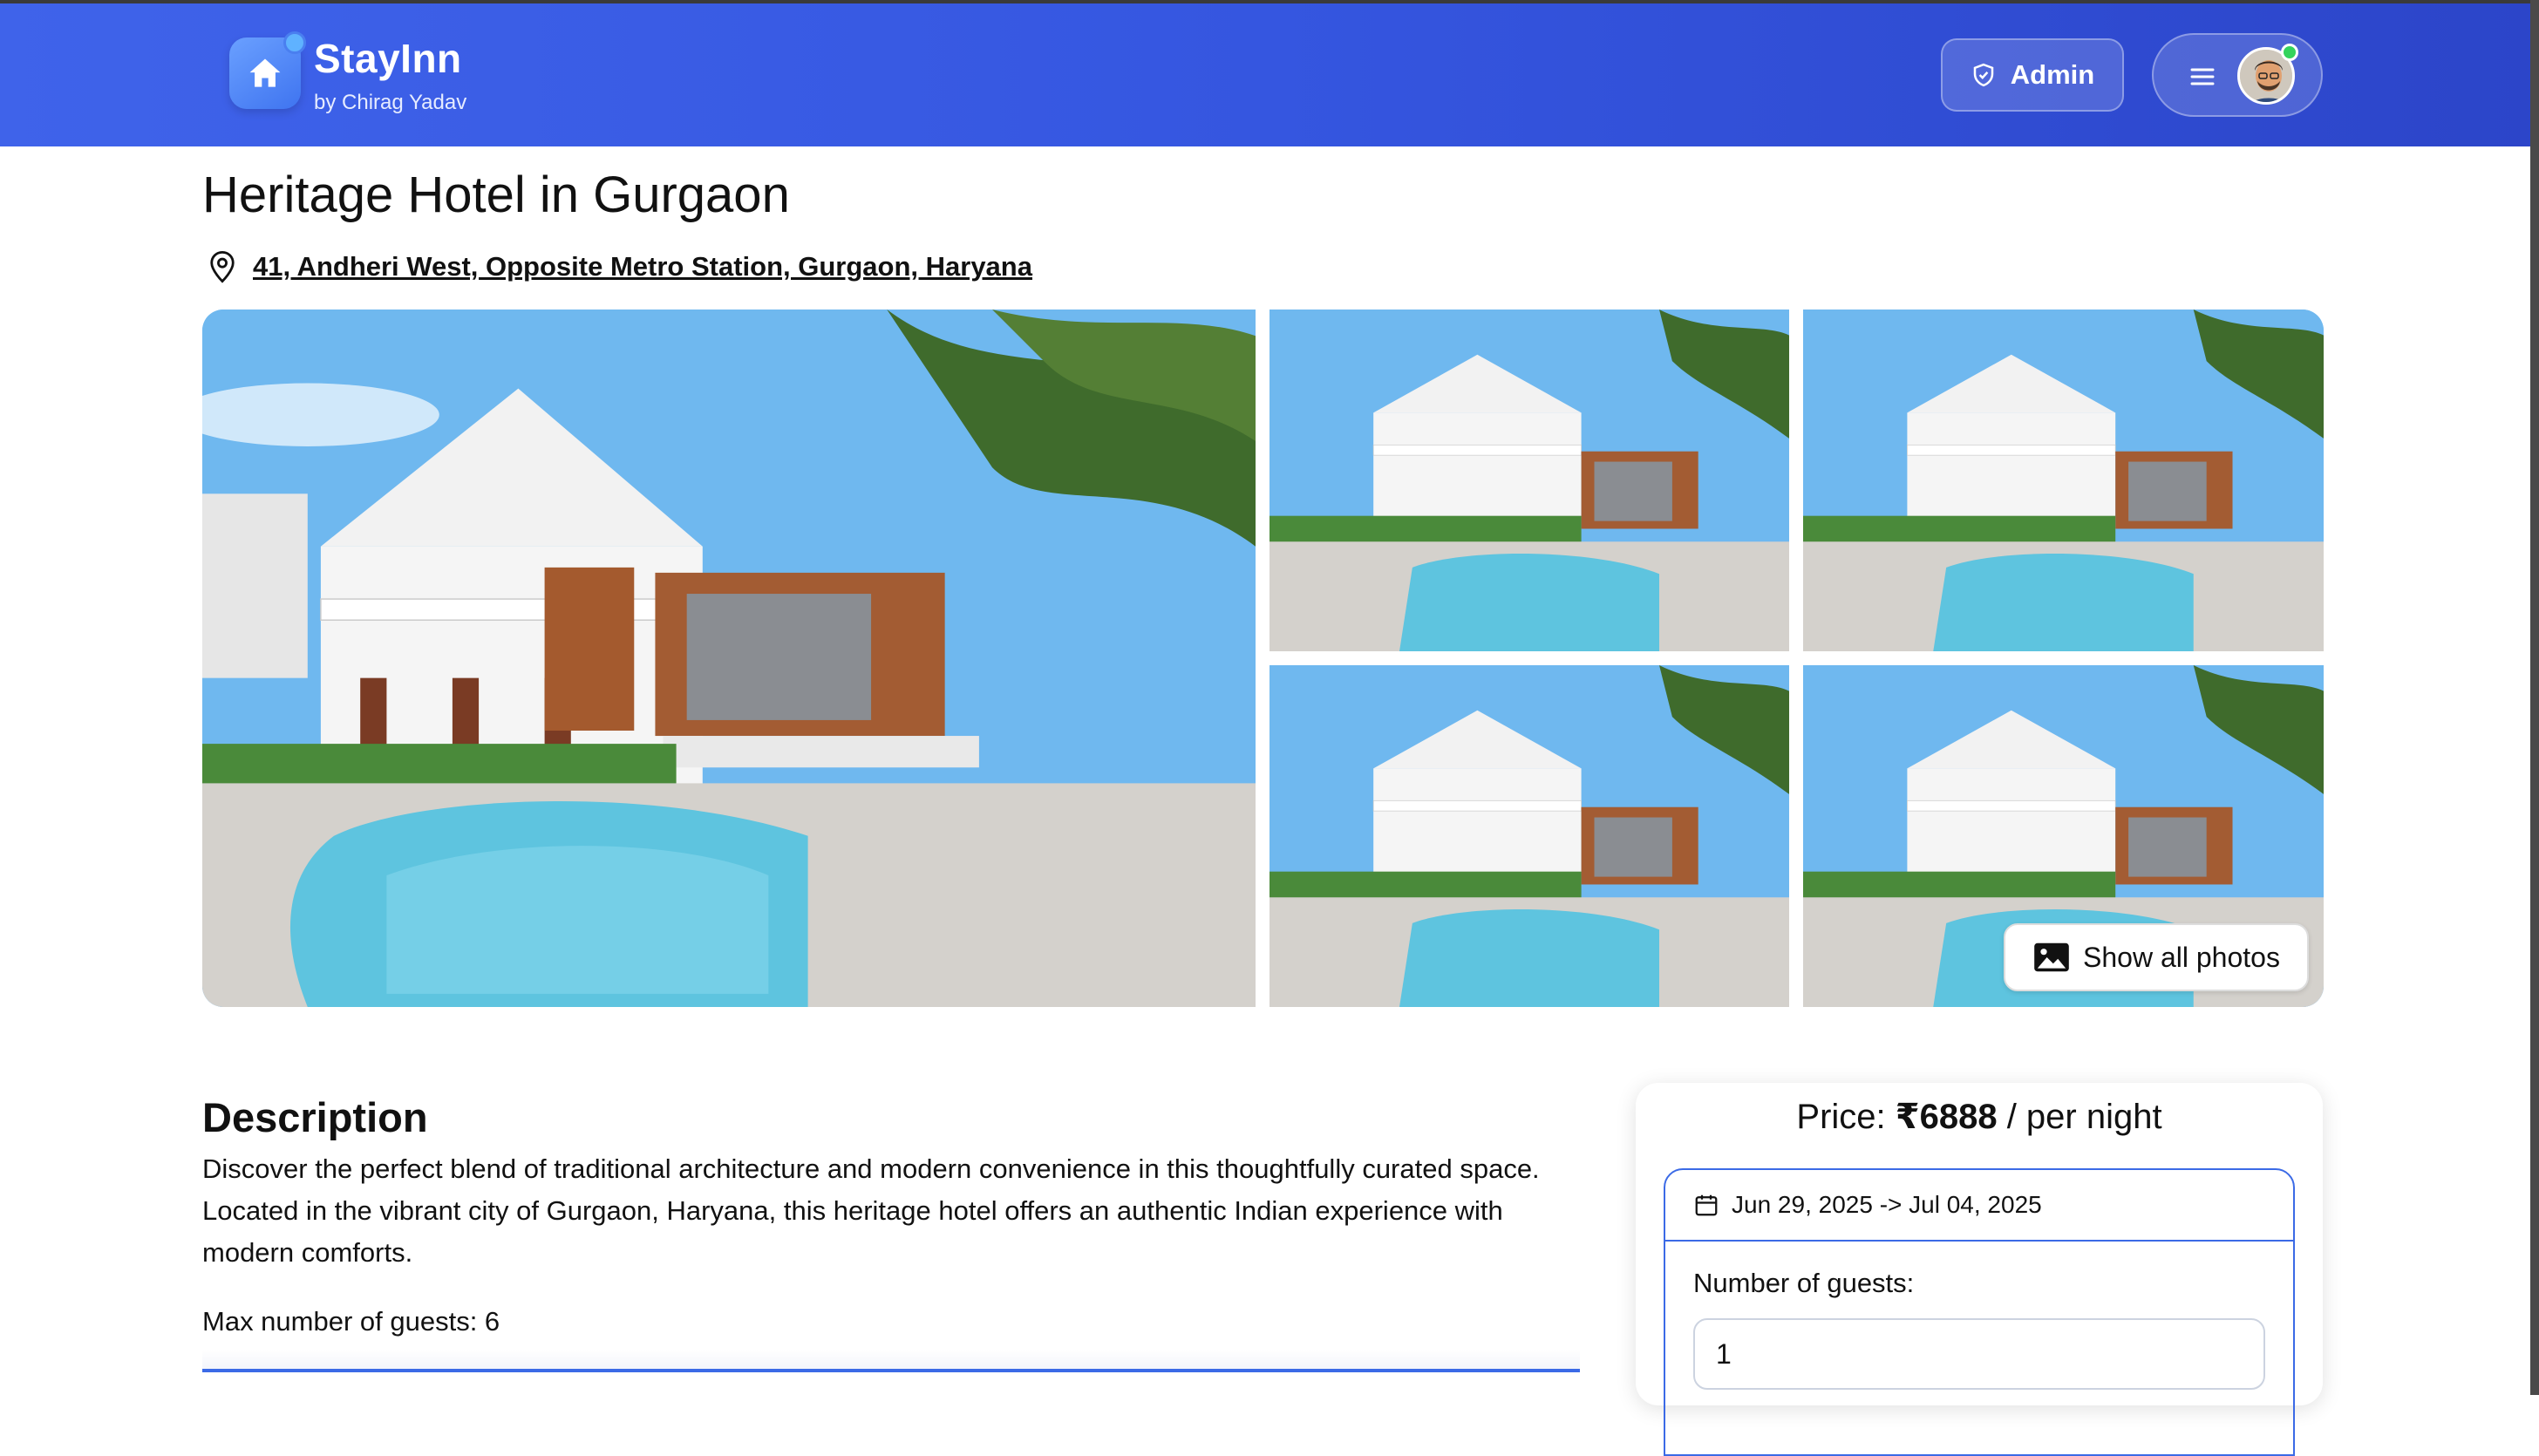 The height and width of the screenshot is (1456, 2539). Describe the element at coordinates (2237, 75) in the screenshot. I see `user-menu-button` at that location.